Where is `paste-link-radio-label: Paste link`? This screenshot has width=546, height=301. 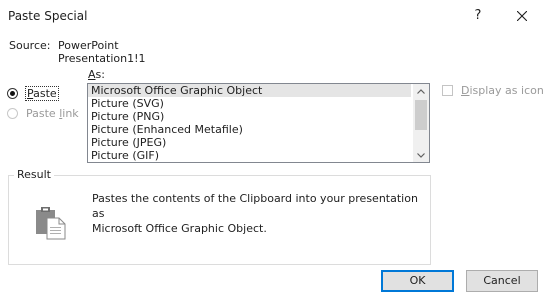
paste-link-radio-label: Paste link is located at coordinates (52, 113).